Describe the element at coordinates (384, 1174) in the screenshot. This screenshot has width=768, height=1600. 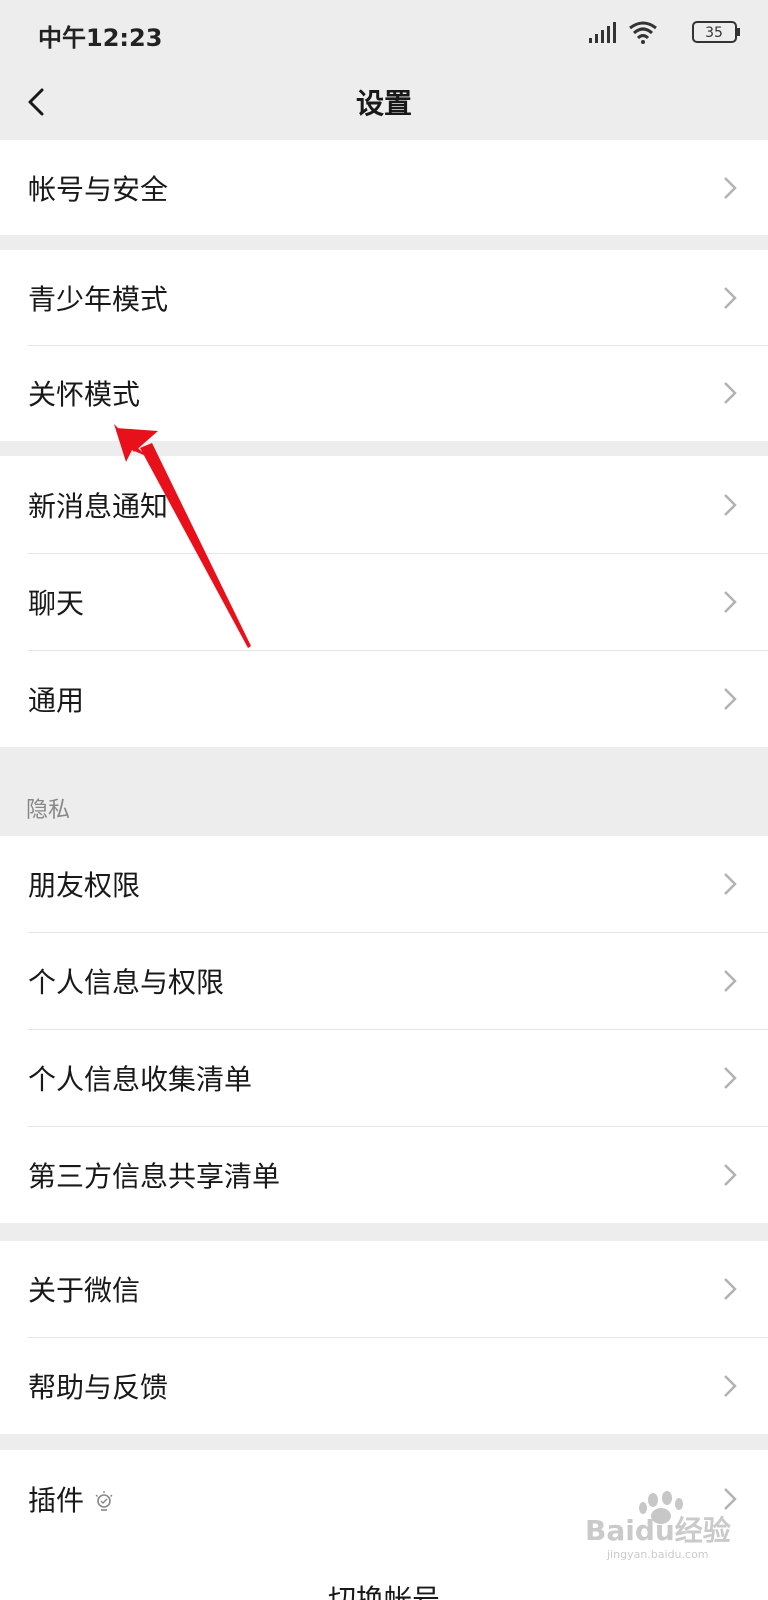
I see `setting-third-party-sharing-list: 第三方信息共享清单` at that location.